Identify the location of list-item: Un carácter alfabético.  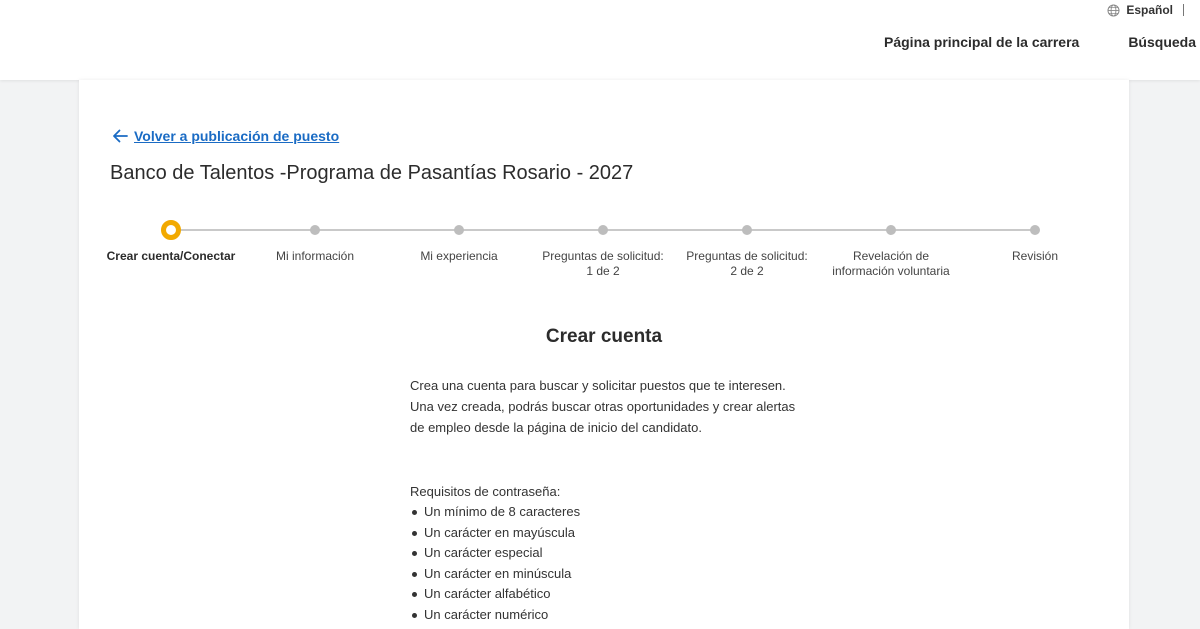
(495, 594).